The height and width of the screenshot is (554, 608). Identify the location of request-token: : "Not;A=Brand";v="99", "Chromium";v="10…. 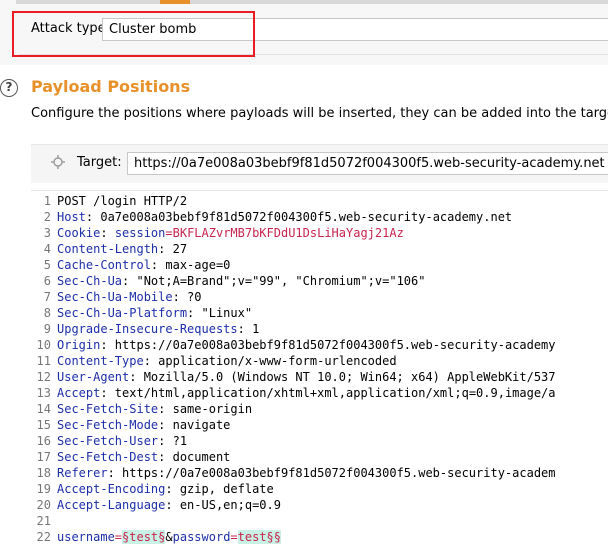
(274, 281).